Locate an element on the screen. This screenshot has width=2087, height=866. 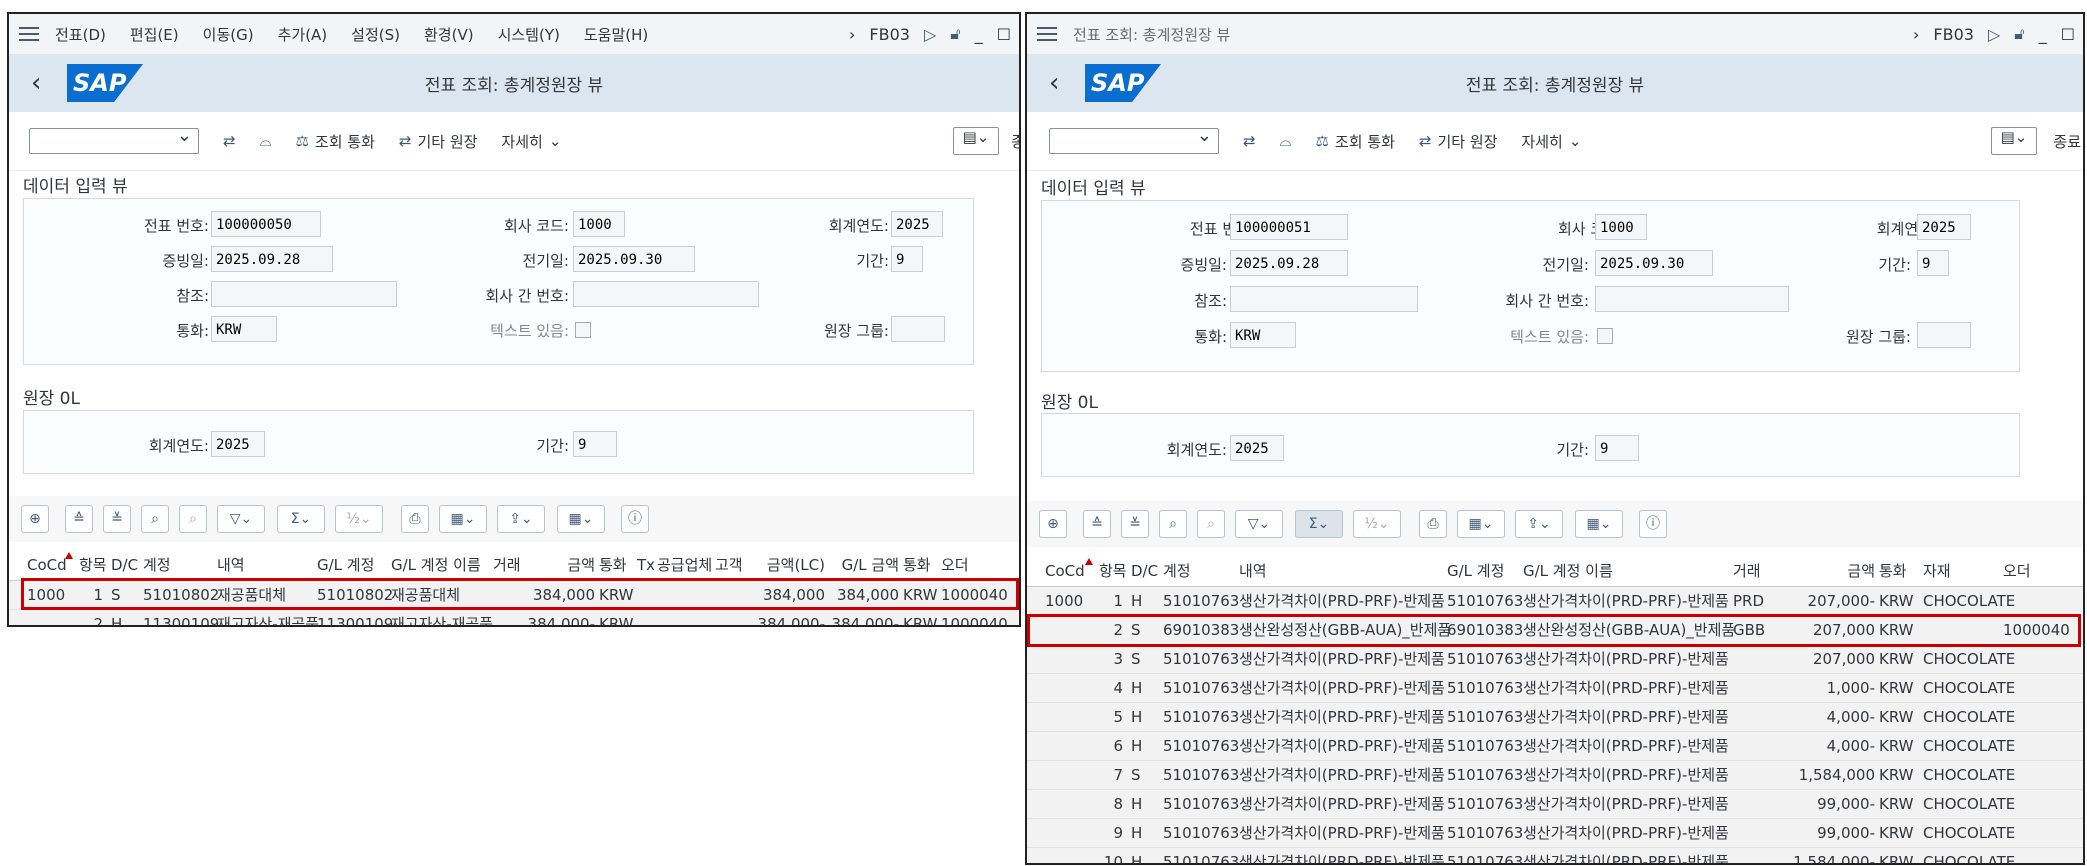
layout-dropdown is located at coordinates (1134, 139).